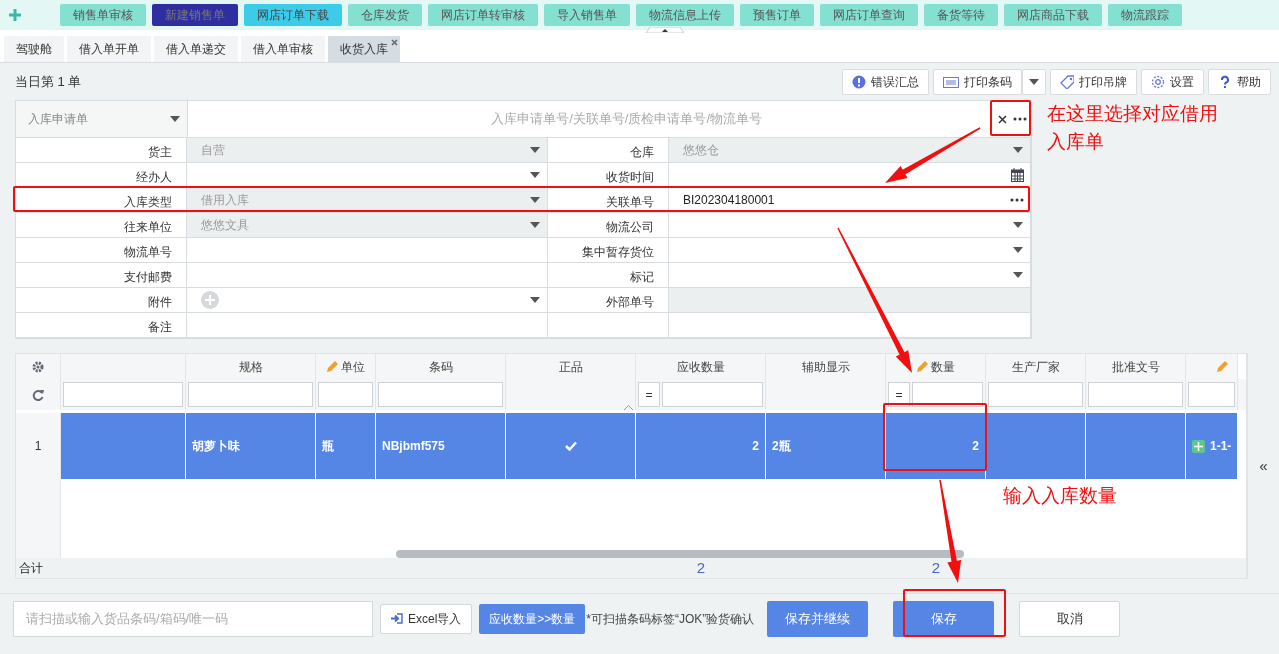  What do you see at coordinates (31, 568) in the screenshot?
I see `total-label: 合计` at bounding box center [31, 568].